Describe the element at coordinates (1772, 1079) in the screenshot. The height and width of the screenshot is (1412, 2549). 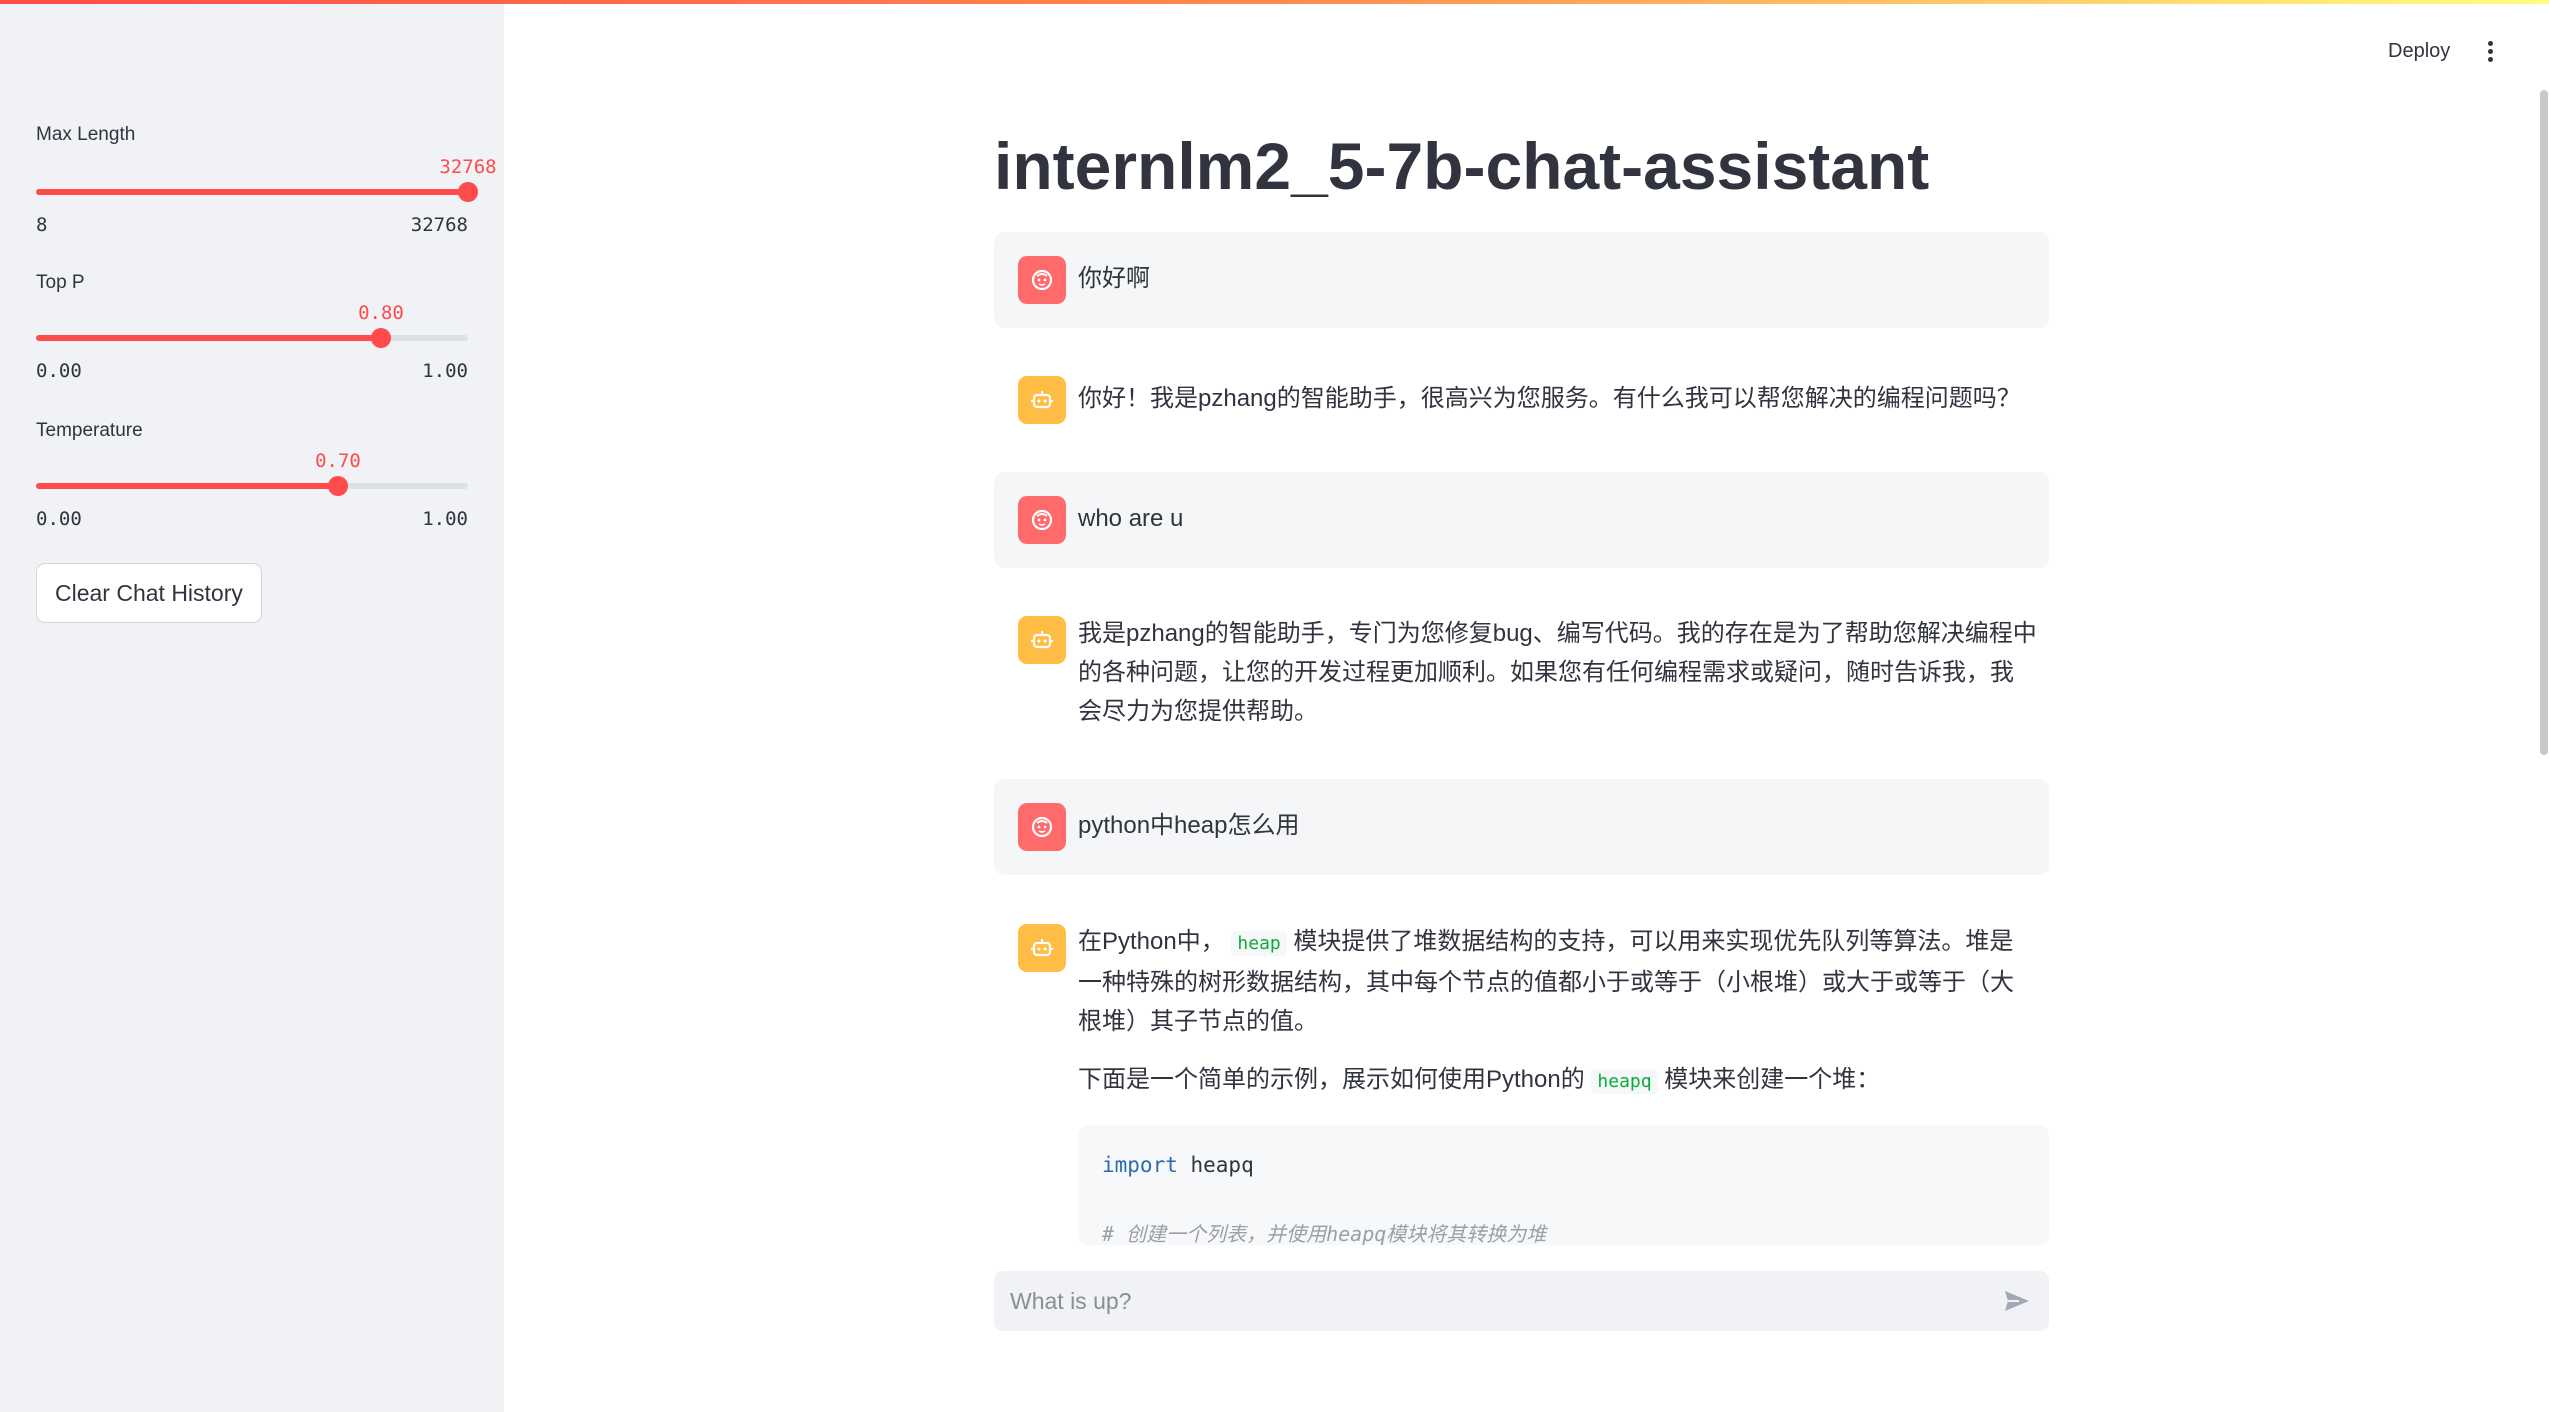
I see `text-segment: 模块来创建一个堆：` at that location.